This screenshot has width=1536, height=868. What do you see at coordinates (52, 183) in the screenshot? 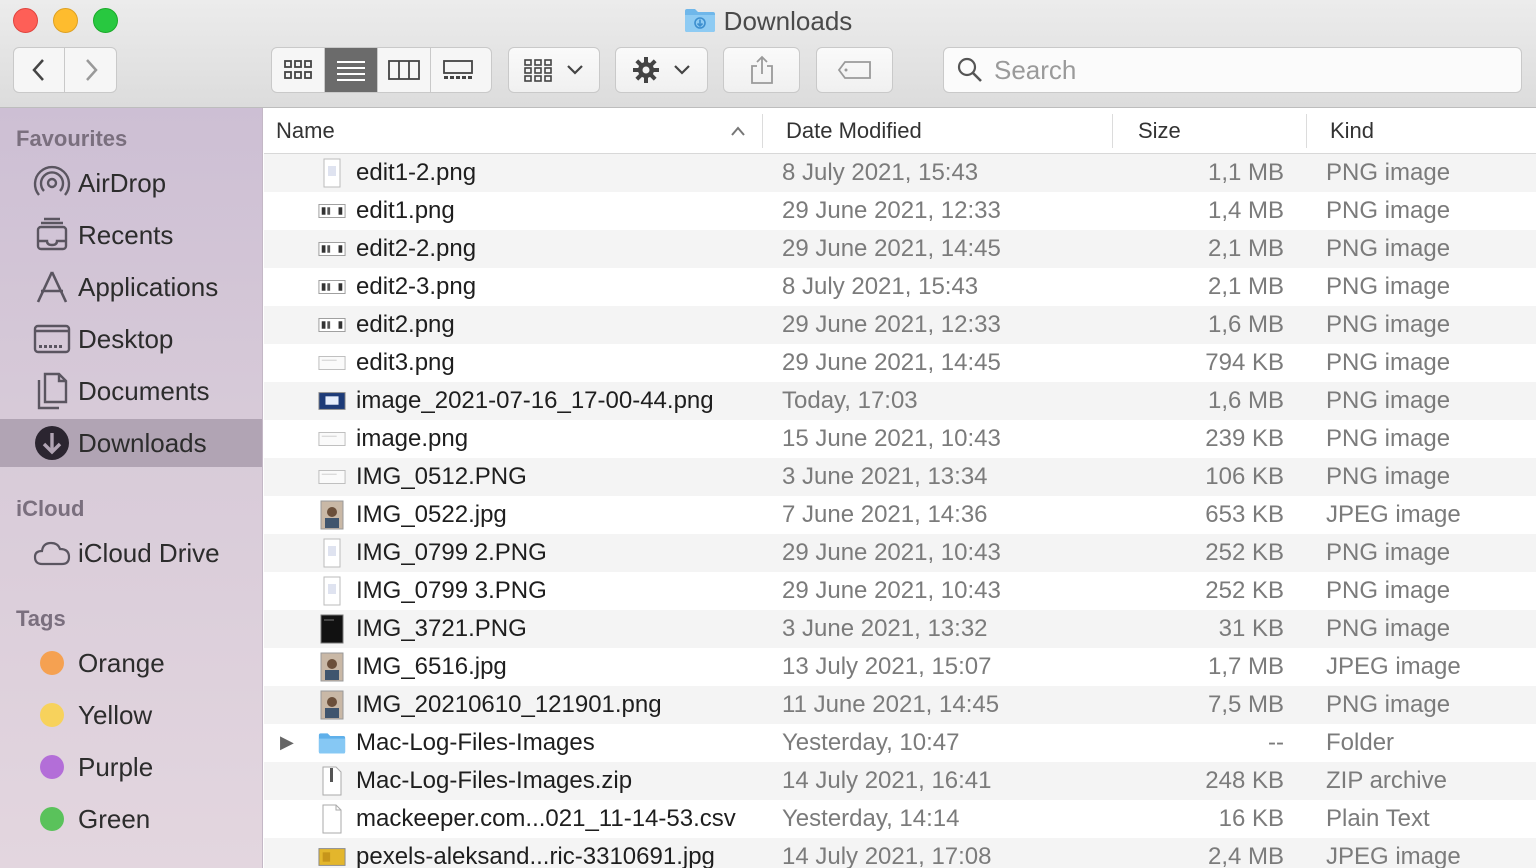
I see `airdrop-icon` at bounding box center [52, 183].